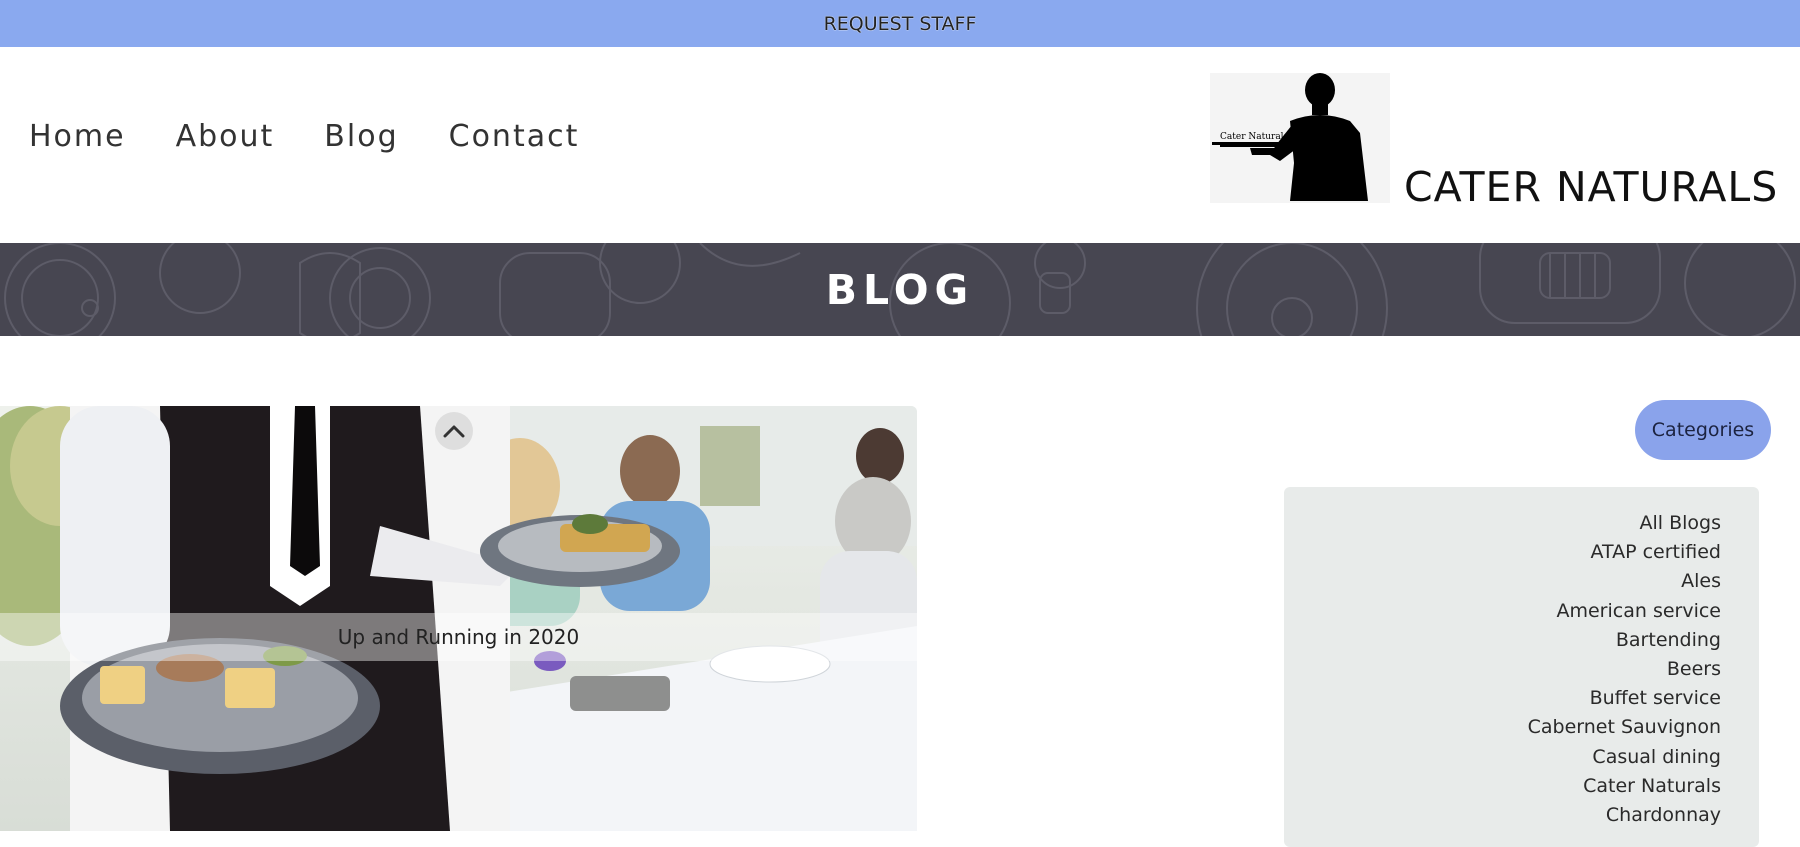 This screenshot has height=847, width=1800. What do you see at coordinates (361, 136) in the screenshot?
I see `nav-blog: Blog` at bounding box center [361, 136].